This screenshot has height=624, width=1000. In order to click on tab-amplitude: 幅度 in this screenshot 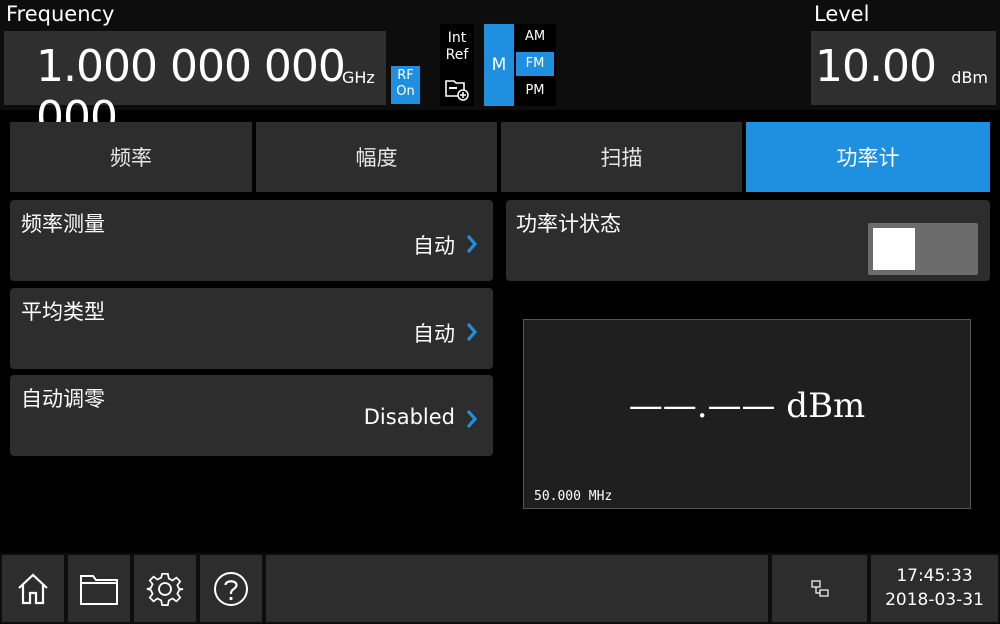, I will do `click(376, 157)`.